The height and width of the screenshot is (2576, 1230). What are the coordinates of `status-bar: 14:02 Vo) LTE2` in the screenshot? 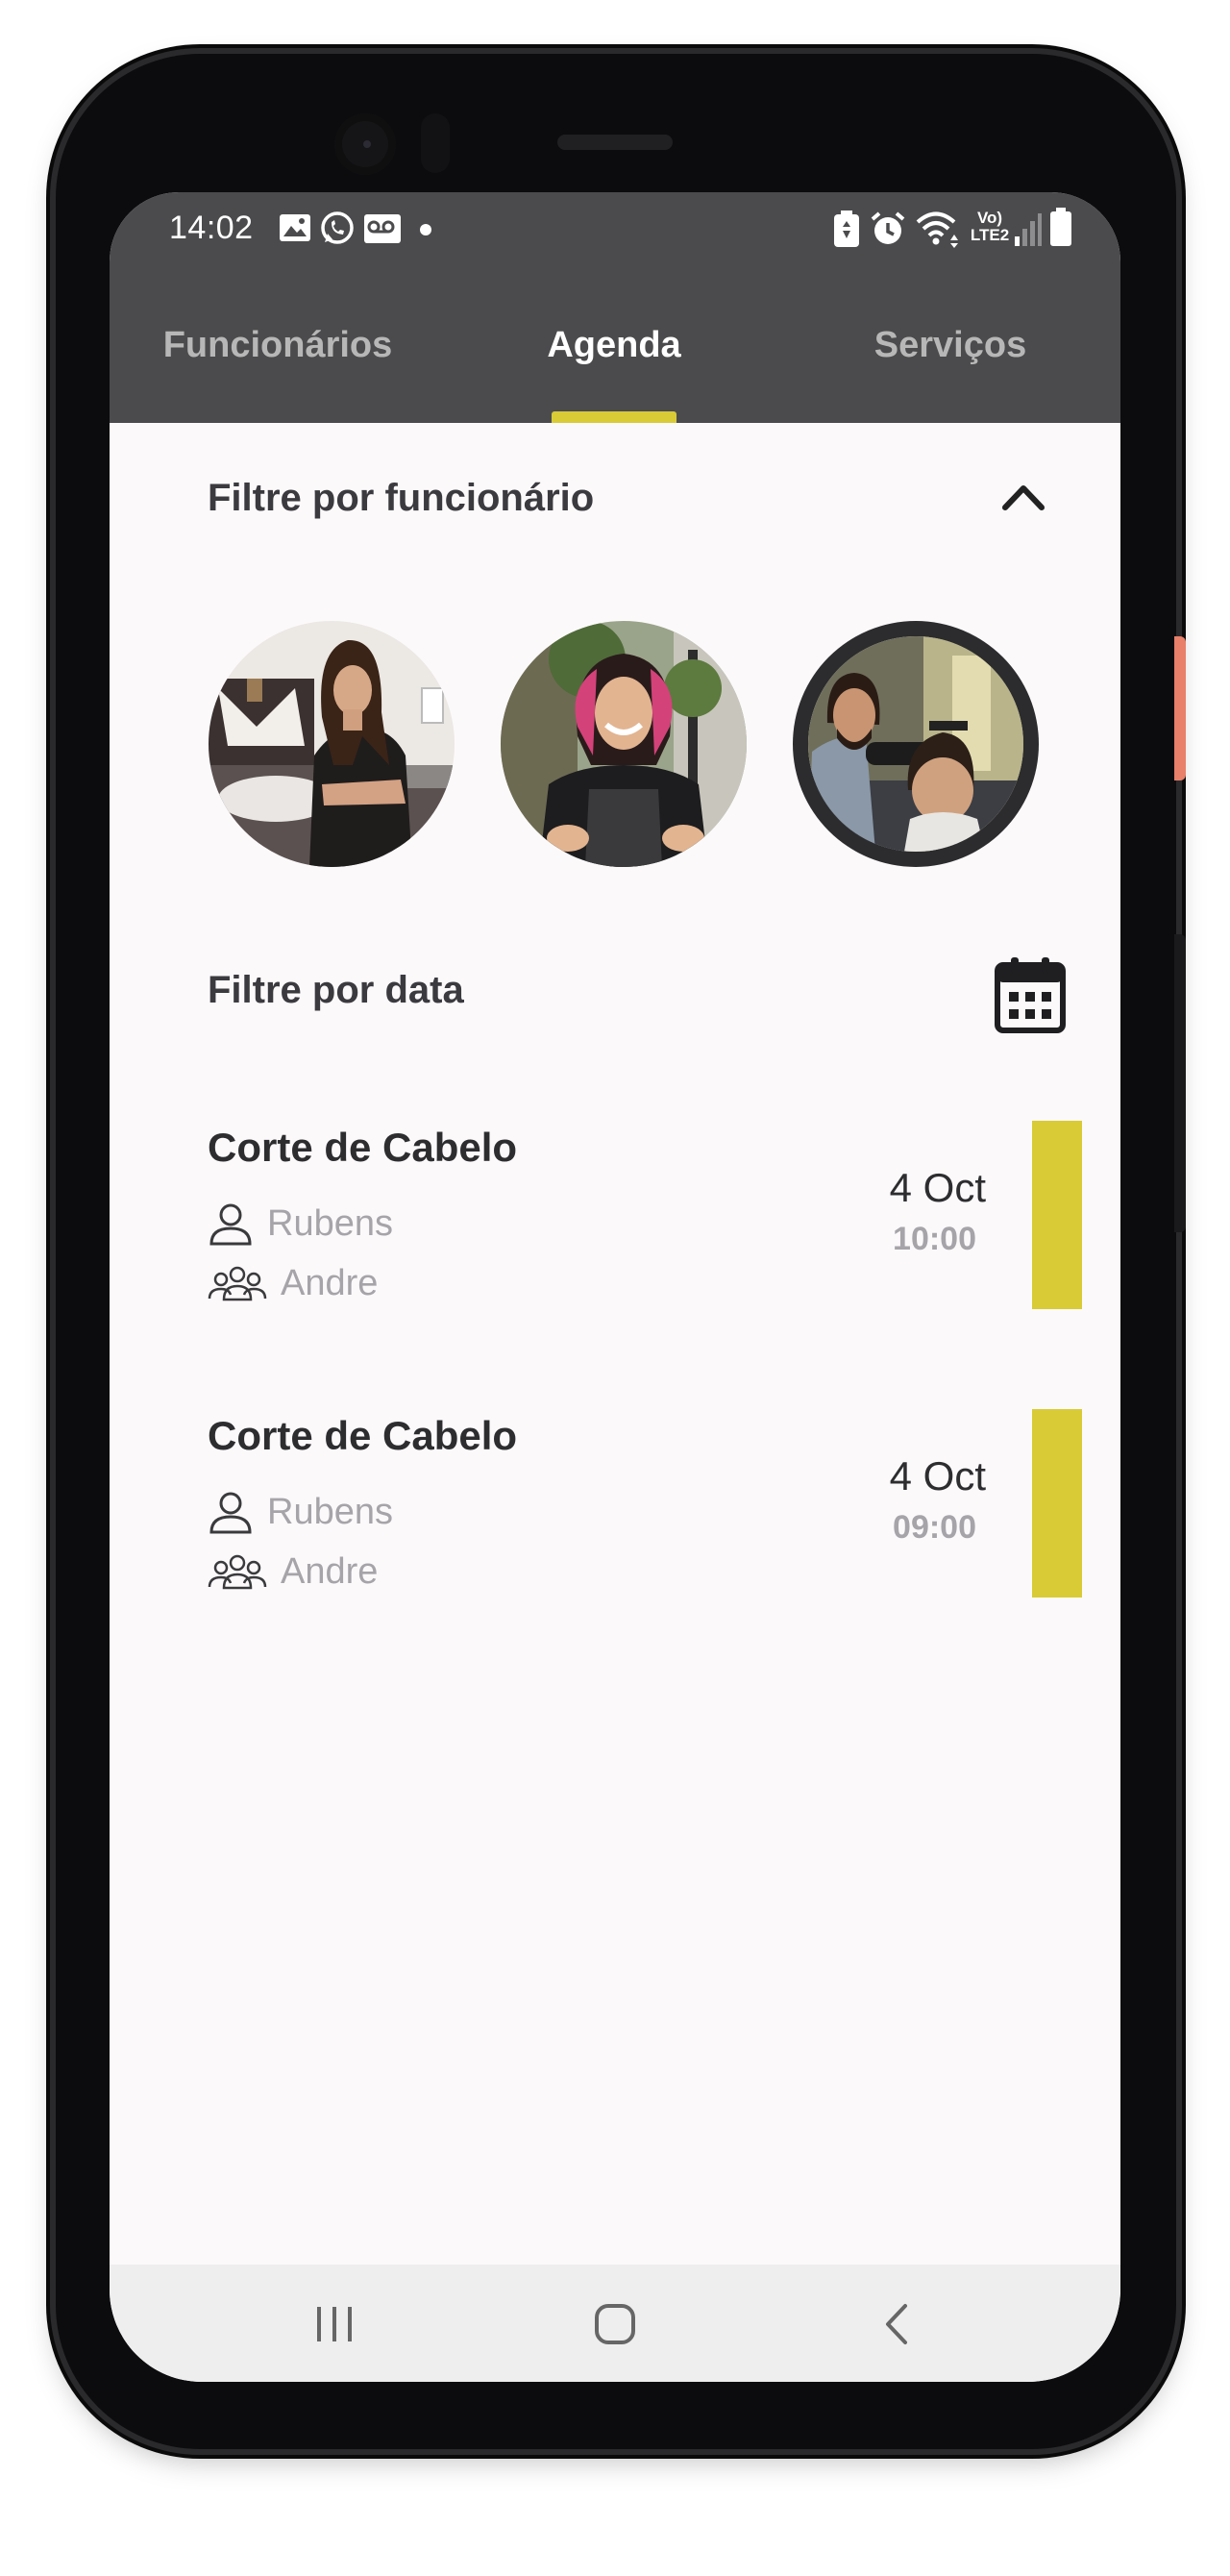 It's located at (615, 230).